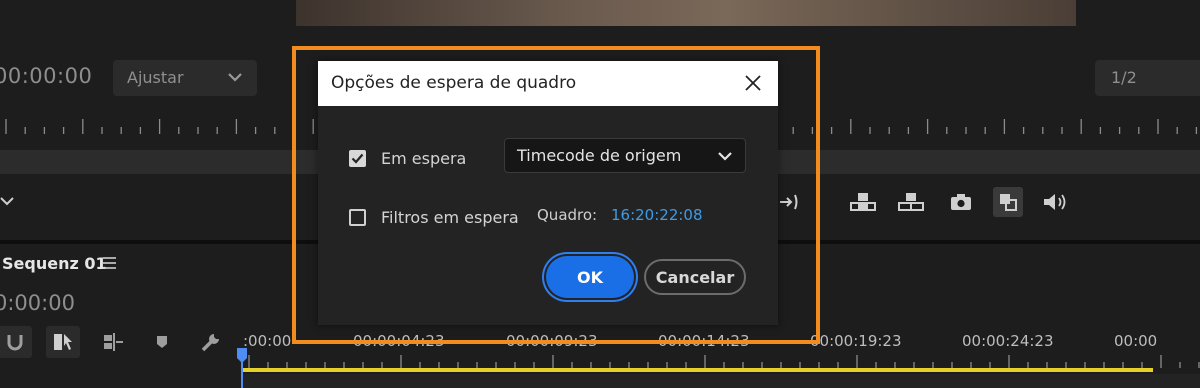 Image resolution: width=1200 pixels, height=388 pixels. Describe the element at coordinates (162, 342) in the screenshot. I see `marker-icon` at that location.